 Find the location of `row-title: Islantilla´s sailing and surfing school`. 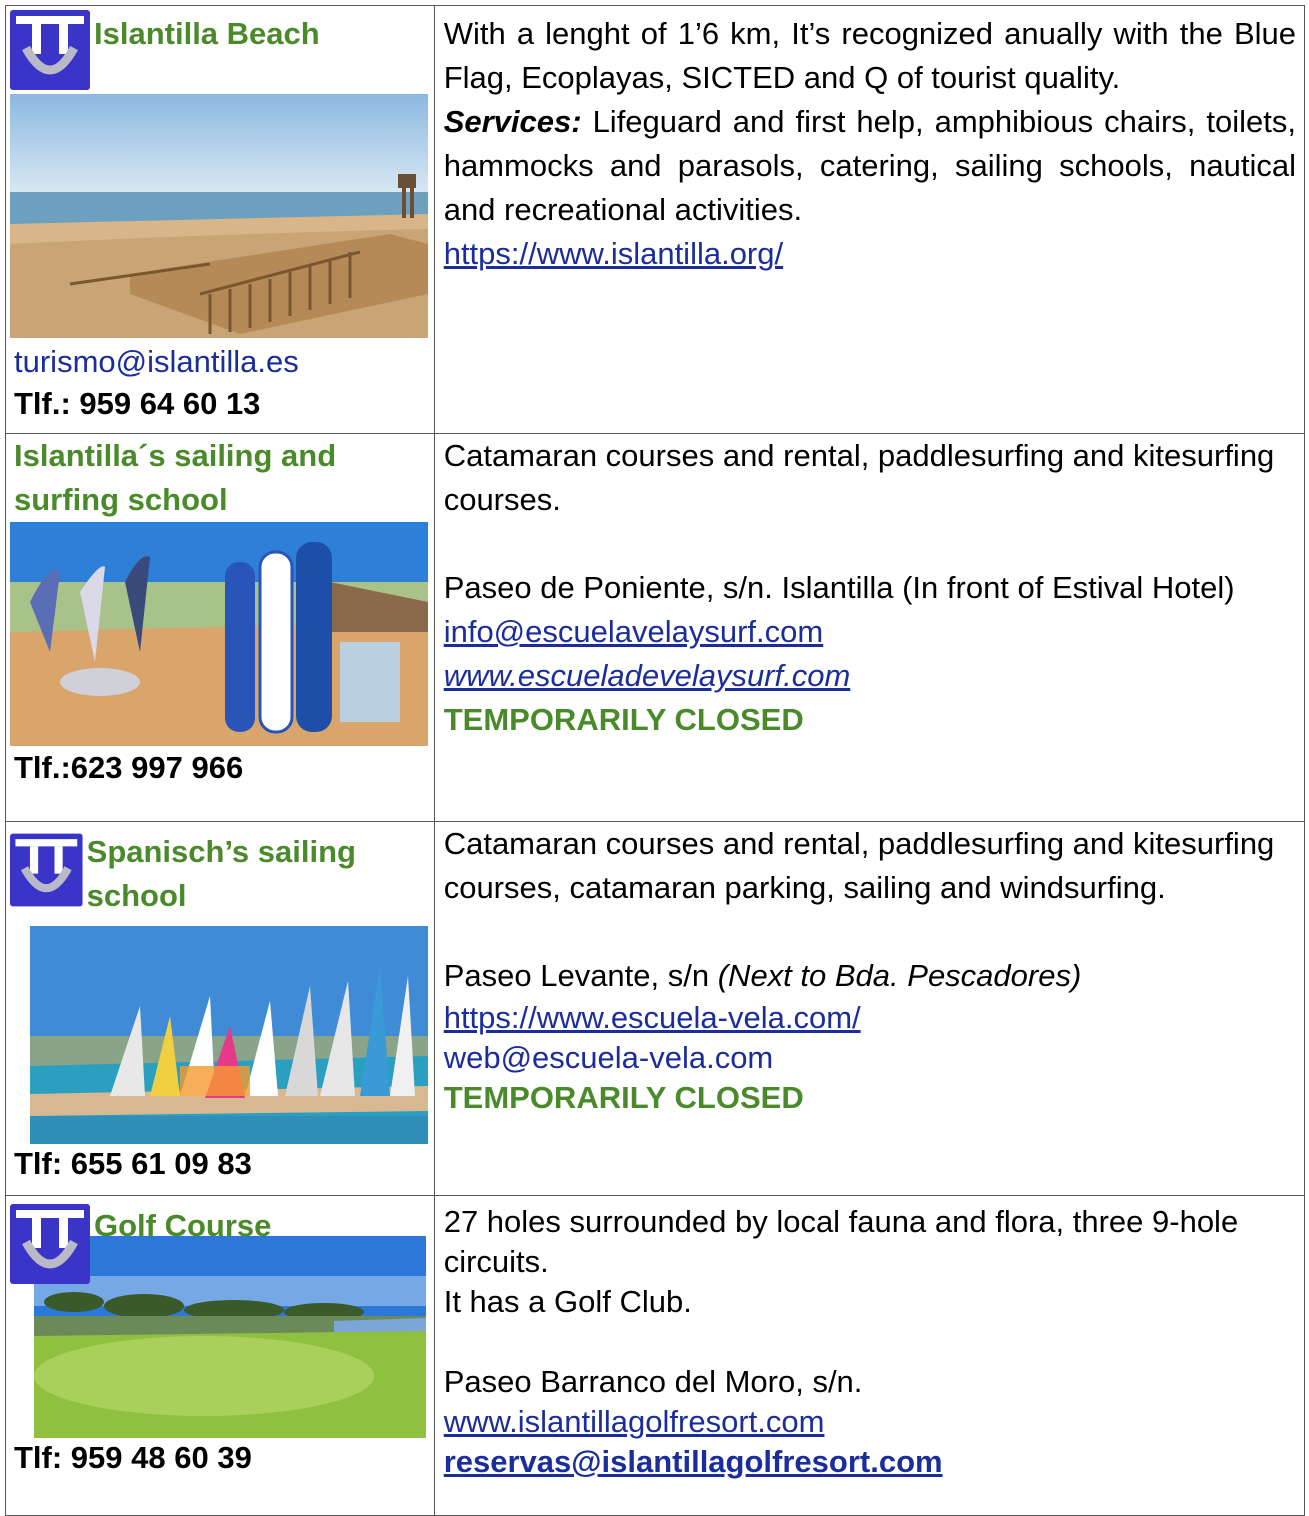

row-title: Islantilla´s sailing and surfing school is located at coordinates (175, 477).